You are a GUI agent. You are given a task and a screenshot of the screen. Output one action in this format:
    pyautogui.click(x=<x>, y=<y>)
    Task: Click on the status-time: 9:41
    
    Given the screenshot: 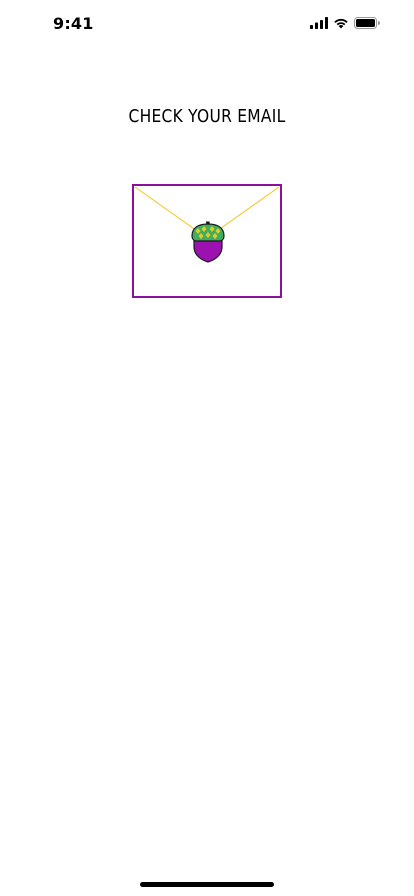 What is the action you would take?
    pyautogui.click(x=73, y=23)
    